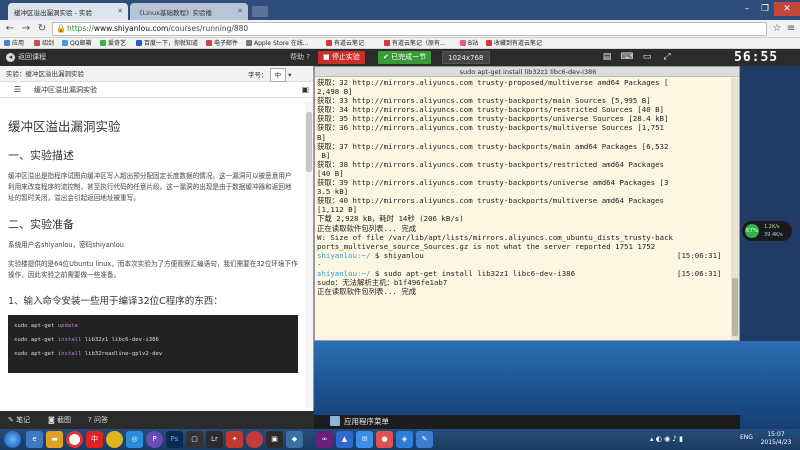 Image resolution: width=800 pixels, height=450 pixels. I want to click on bookmark-label: 电子邮件, so click(226, 43).